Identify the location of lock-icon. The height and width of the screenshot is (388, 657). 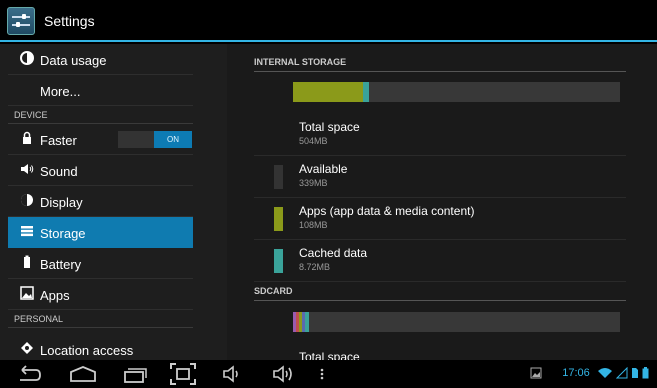
(27, 137).